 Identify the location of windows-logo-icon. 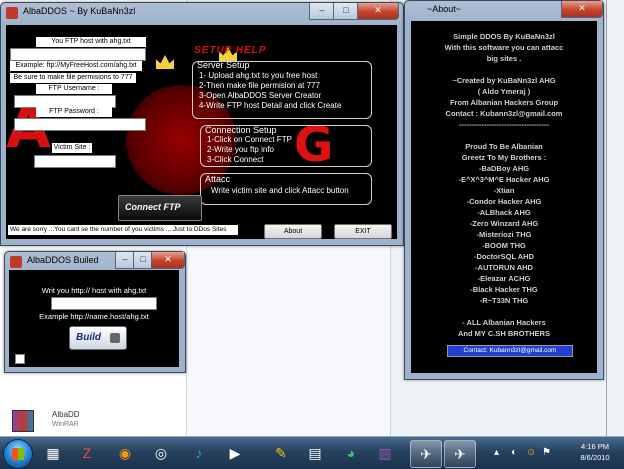
(18, 454).